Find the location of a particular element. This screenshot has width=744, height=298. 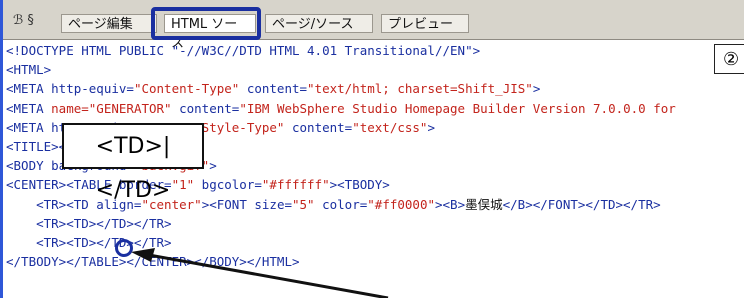

code-token: </TBODY></TABLE></CENTER></BODY></HTML> is located at coordinates (153, 262).